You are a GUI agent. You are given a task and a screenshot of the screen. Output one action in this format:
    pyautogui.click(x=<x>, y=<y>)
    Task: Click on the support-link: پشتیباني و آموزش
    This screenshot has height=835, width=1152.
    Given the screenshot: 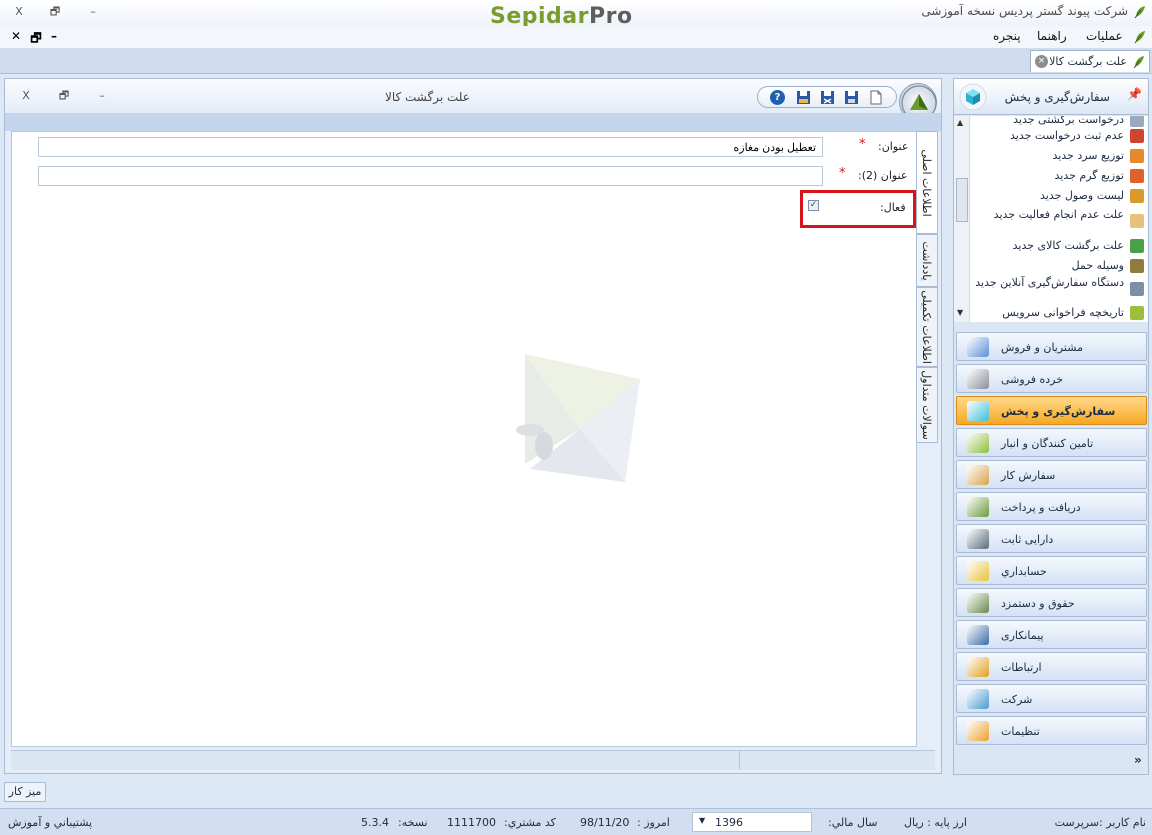 What is the action you would take?
    pyautogui.click(x=50, y=822)
    